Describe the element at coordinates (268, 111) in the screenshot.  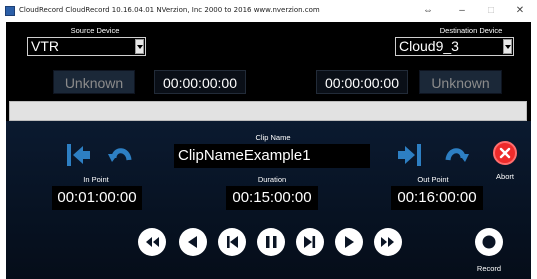
I see `progress-bar` at that location.